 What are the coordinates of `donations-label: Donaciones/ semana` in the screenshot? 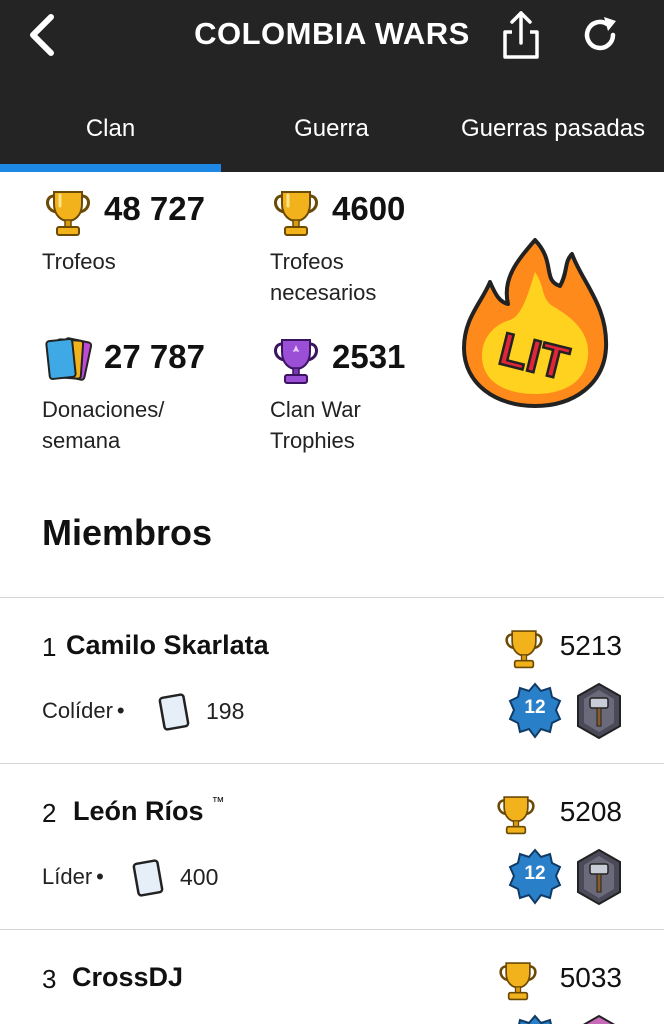 It's located at (103, 425).